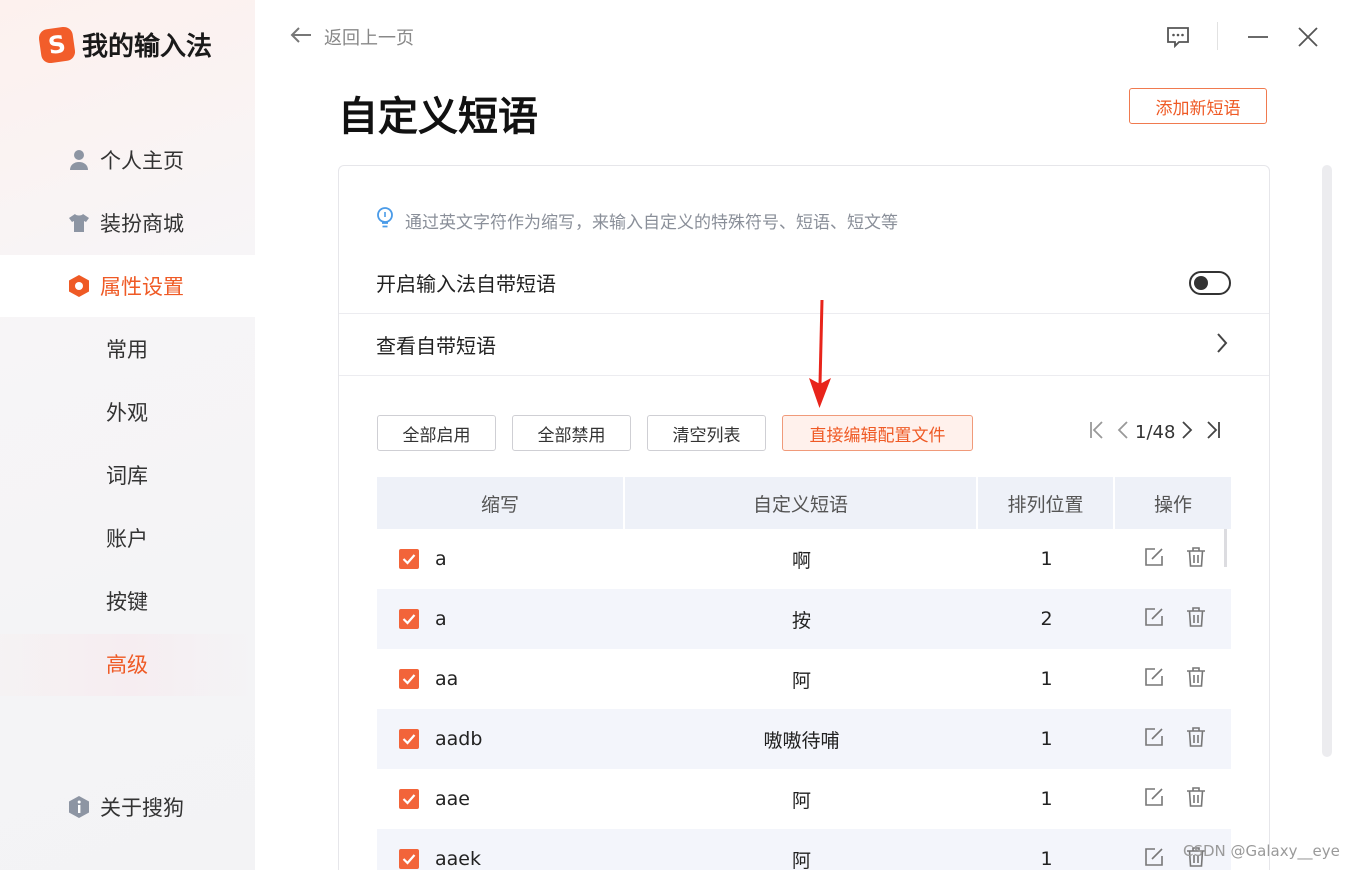 Image resolution: width=1350 pixels, height=870 pixels. I want to click on abbr-text: aae, so click(452, 799).